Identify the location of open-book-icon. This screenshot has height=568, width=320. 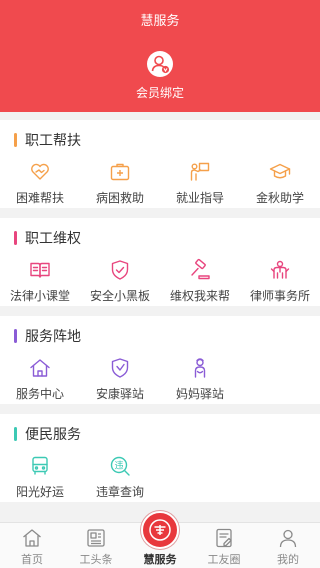
(40, 270).